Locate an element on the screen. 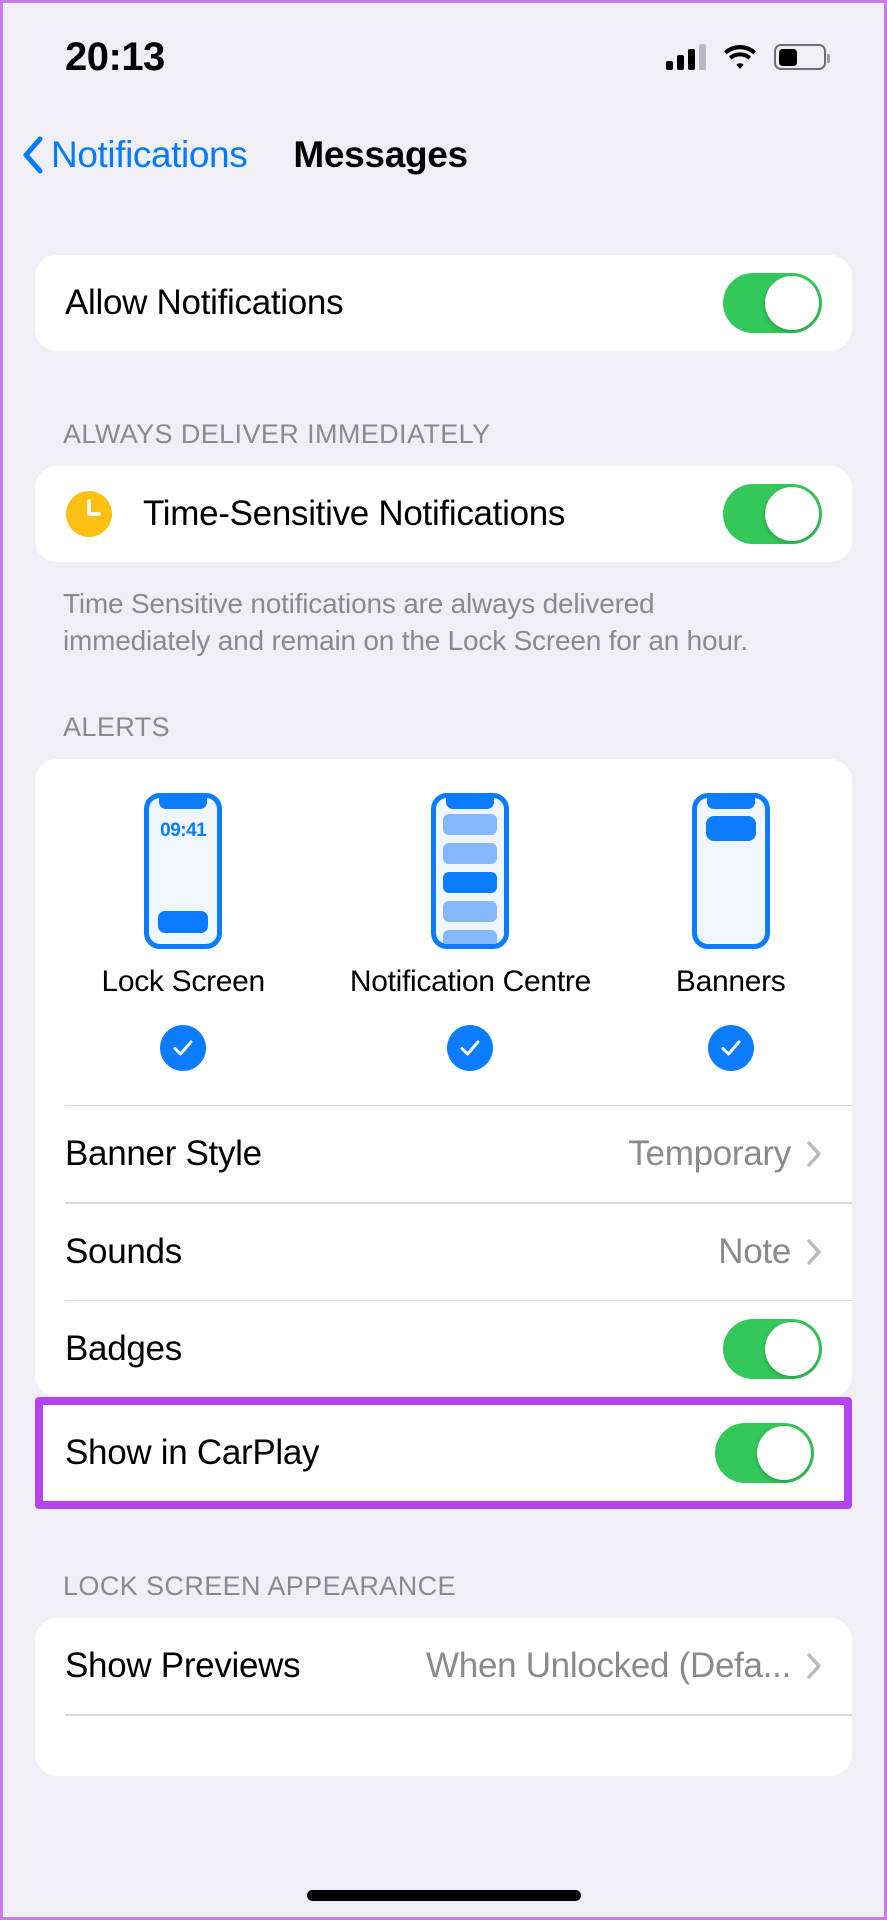  row-value: Temporary is located at coordinates (709, 1154).